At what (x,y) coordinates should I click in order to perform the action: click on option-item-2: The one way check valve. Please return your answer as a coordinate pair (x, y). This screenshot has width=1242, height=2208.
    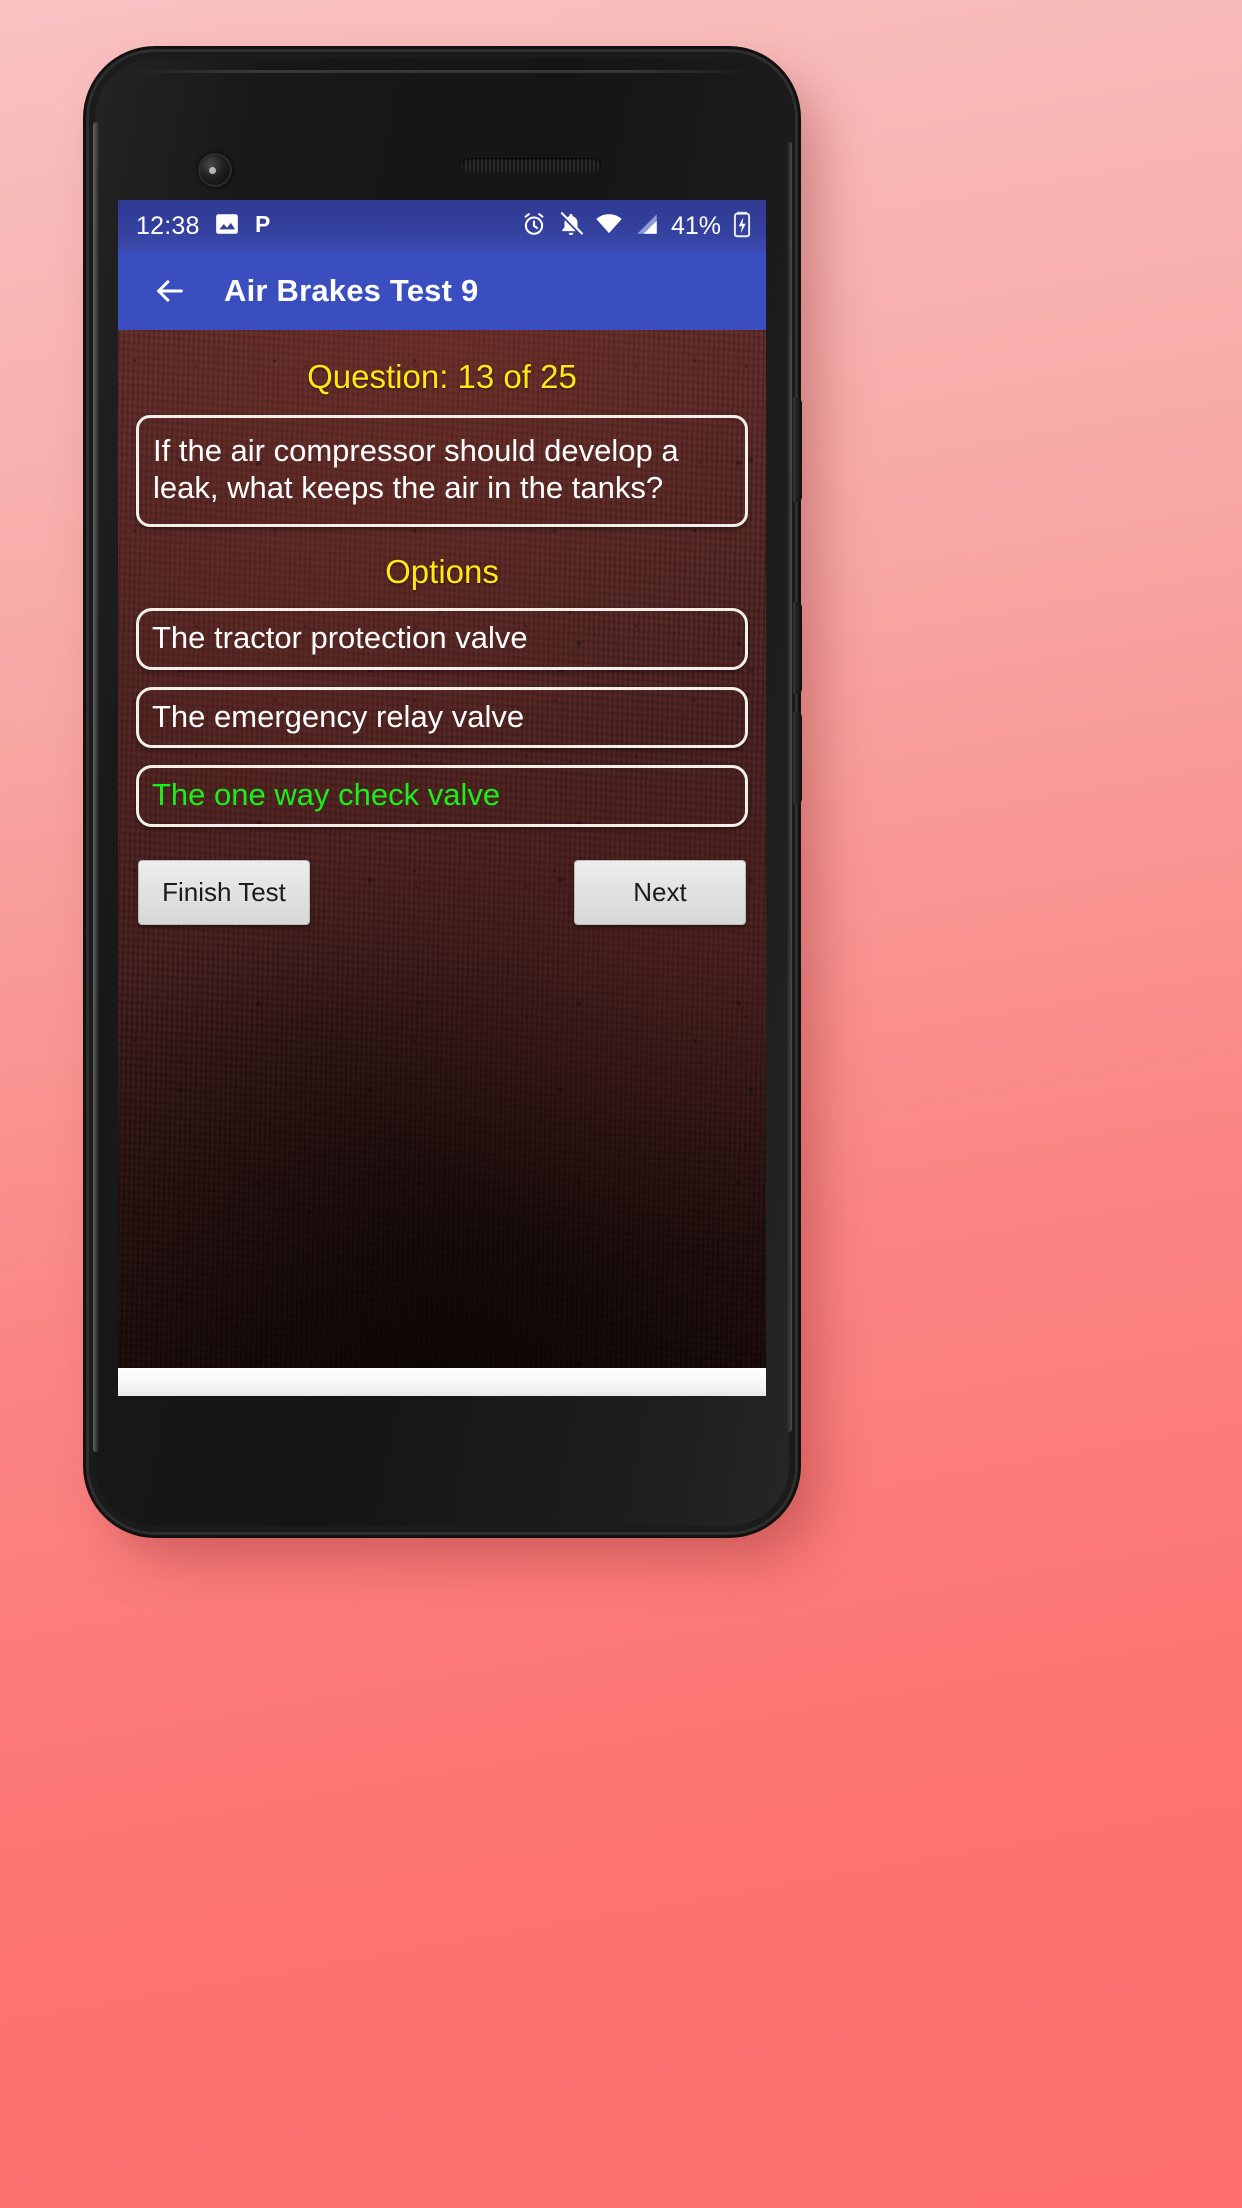
    Looking at the image, I should click on (442, 796).